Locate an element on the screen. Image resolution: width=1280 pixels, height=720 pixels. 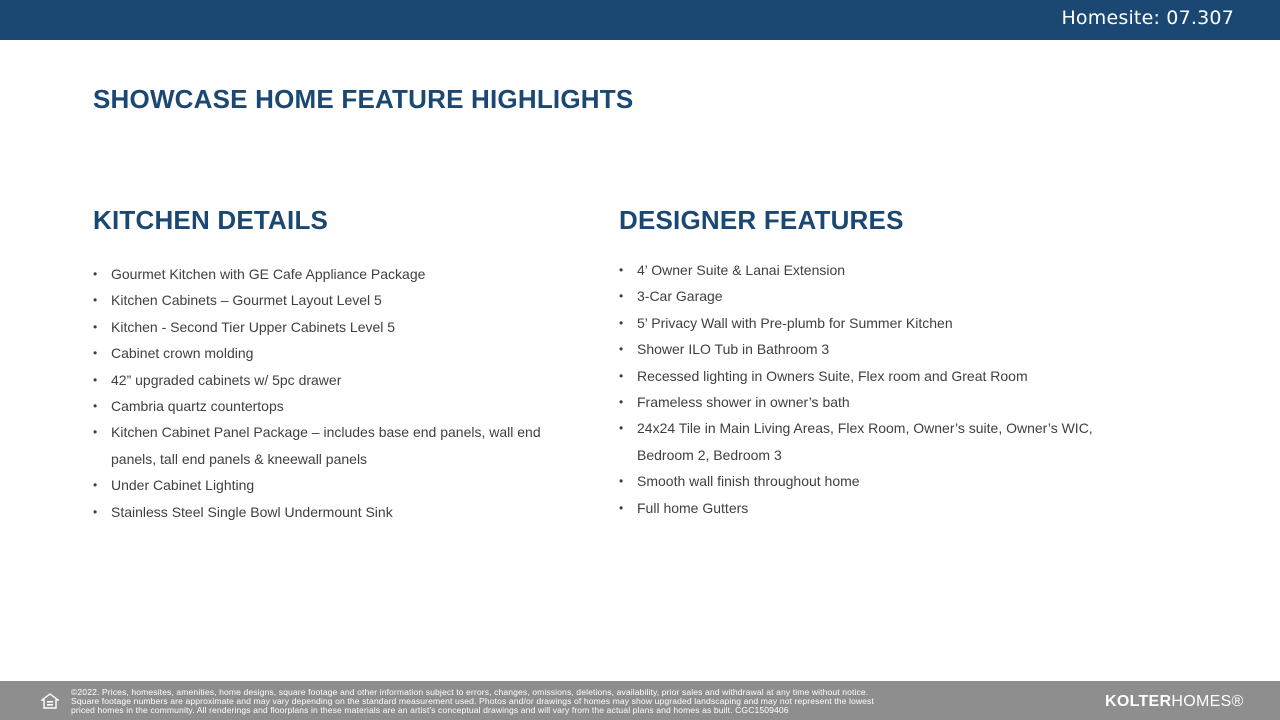
list-item: Shower ILO Tub in Bathroom 3 is located at coordinates (859, 349).